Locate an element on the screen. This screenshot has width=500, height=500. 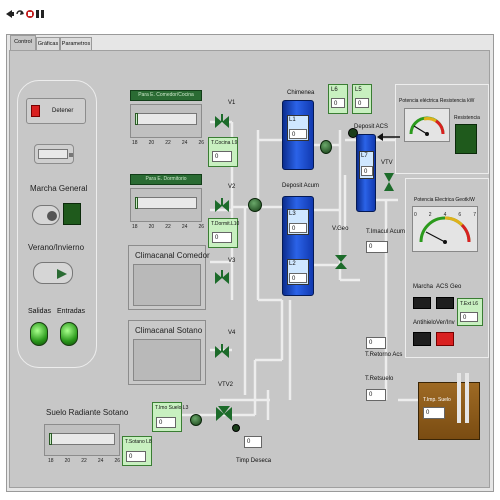
entradas-led is located at coordinates (69, 334).